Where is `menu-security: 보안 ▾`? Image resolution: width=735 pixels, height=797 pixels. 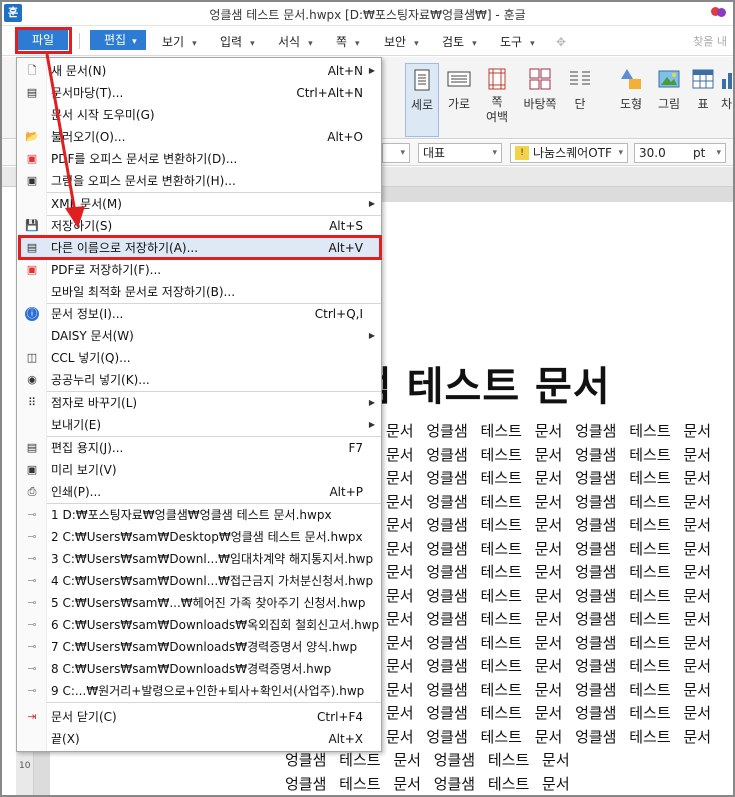 menu-security: 보안 ▾ is located at coordinates (401, 42).